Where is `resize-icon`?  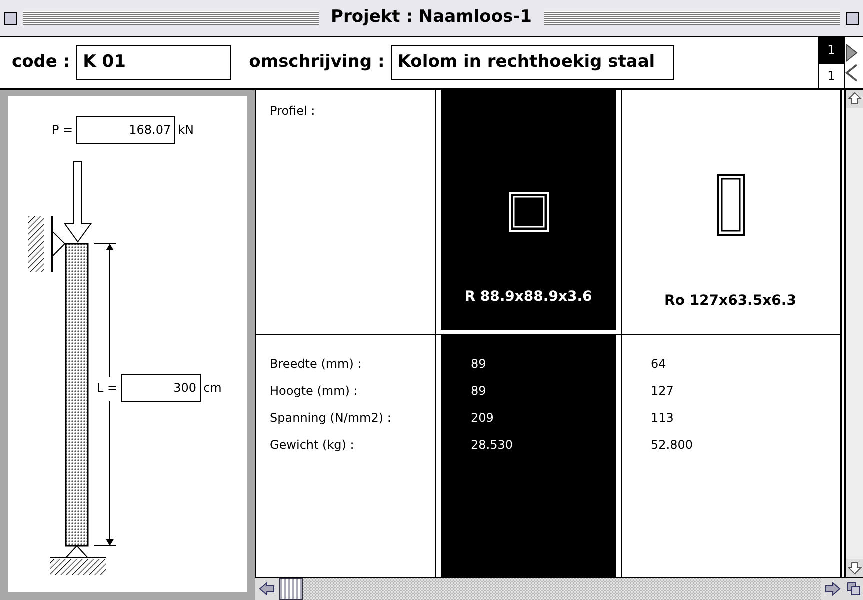 resize-icon is located at coordinates (854, 589).